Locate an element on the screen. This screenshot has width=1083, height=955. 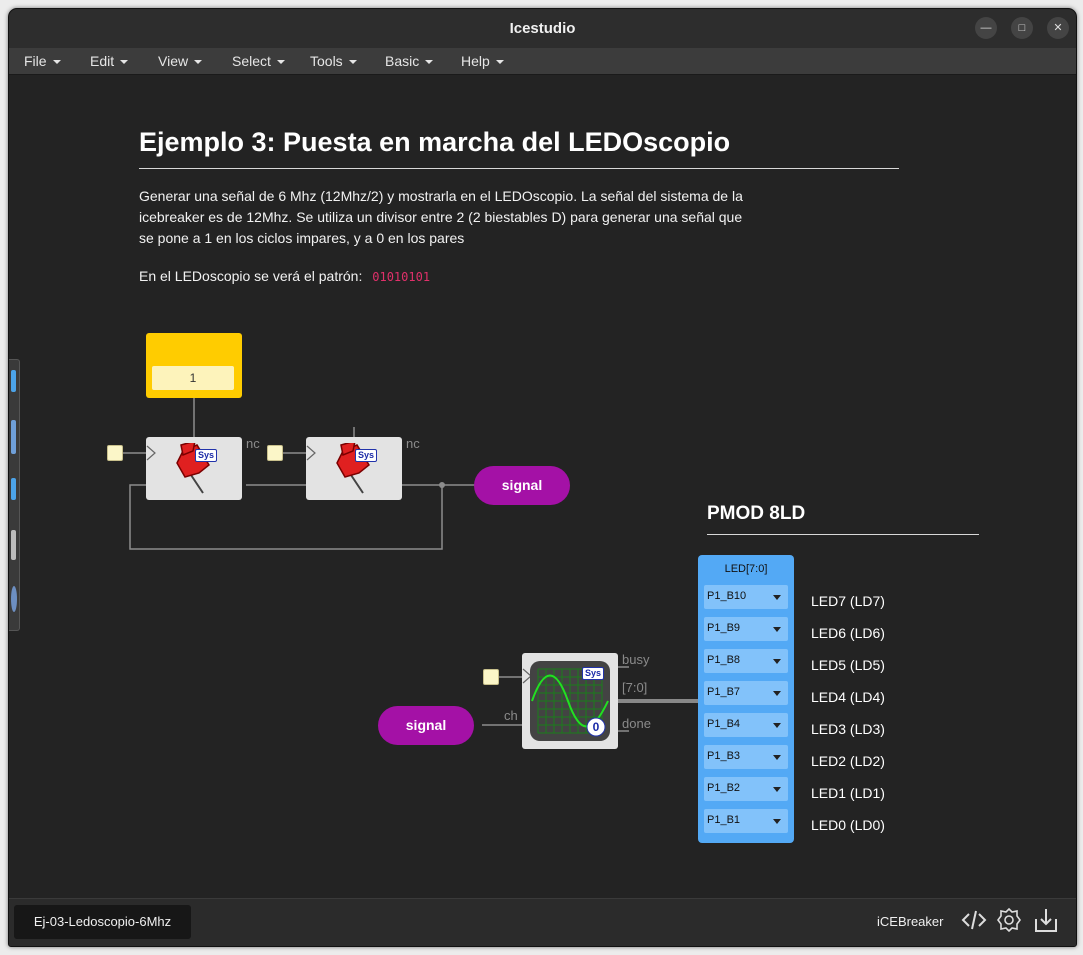
scope-counter: 0 is located at coordinates (596, 727).